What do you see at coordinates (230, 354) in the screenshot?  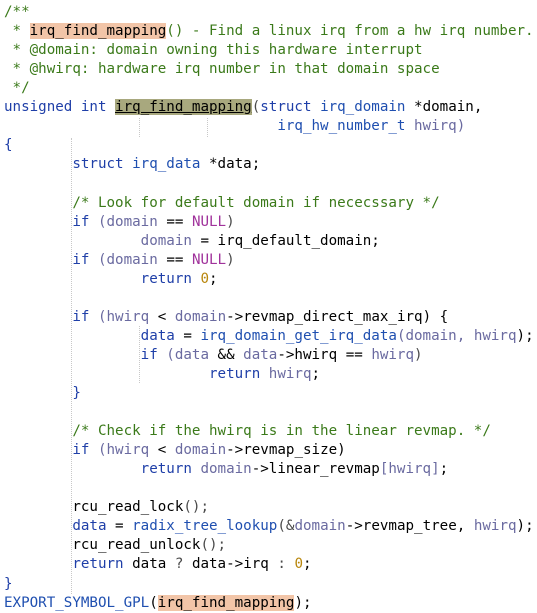 I see `code-token: &&` at bounding box center [230, 354].